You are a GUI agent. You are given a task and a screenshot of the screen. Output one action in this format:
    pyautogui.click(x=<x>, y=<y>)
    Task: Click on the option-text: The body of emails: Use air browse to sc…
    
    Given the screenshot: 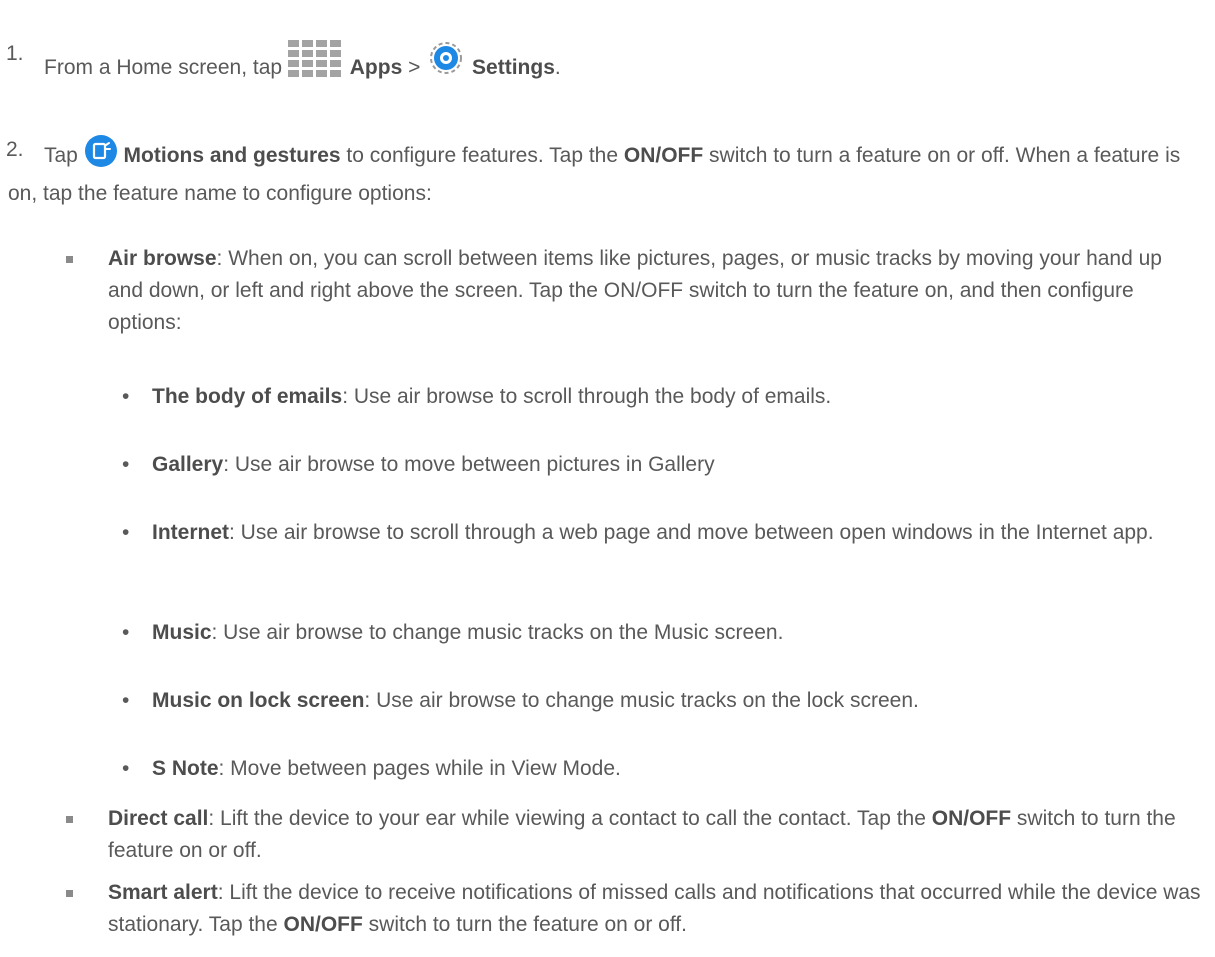 What is the action you would take?
    pyautogui.click(x=676, y=397)
    